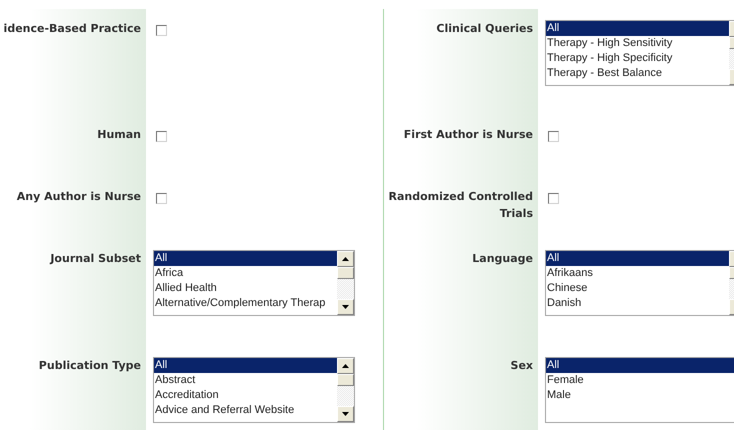 The width and height of the screenshot is (734, 430). I want to click on listbox: All Africa Allied Health Alternative/Complementary Therap, so click(254, 283).